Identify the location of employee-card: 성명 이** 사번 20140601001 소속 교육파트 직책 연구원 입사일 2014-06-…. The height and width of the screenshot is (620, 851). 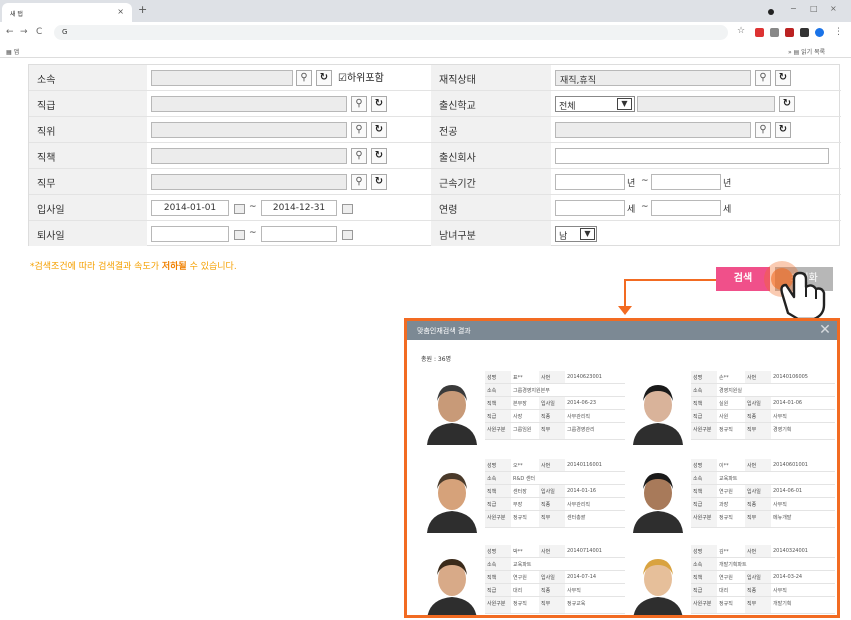
(730, 497).